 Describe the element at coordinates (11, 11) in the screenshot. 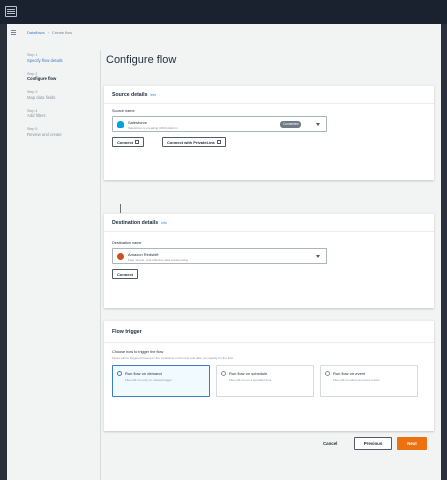

I see `aws-logo-icon` at that location.